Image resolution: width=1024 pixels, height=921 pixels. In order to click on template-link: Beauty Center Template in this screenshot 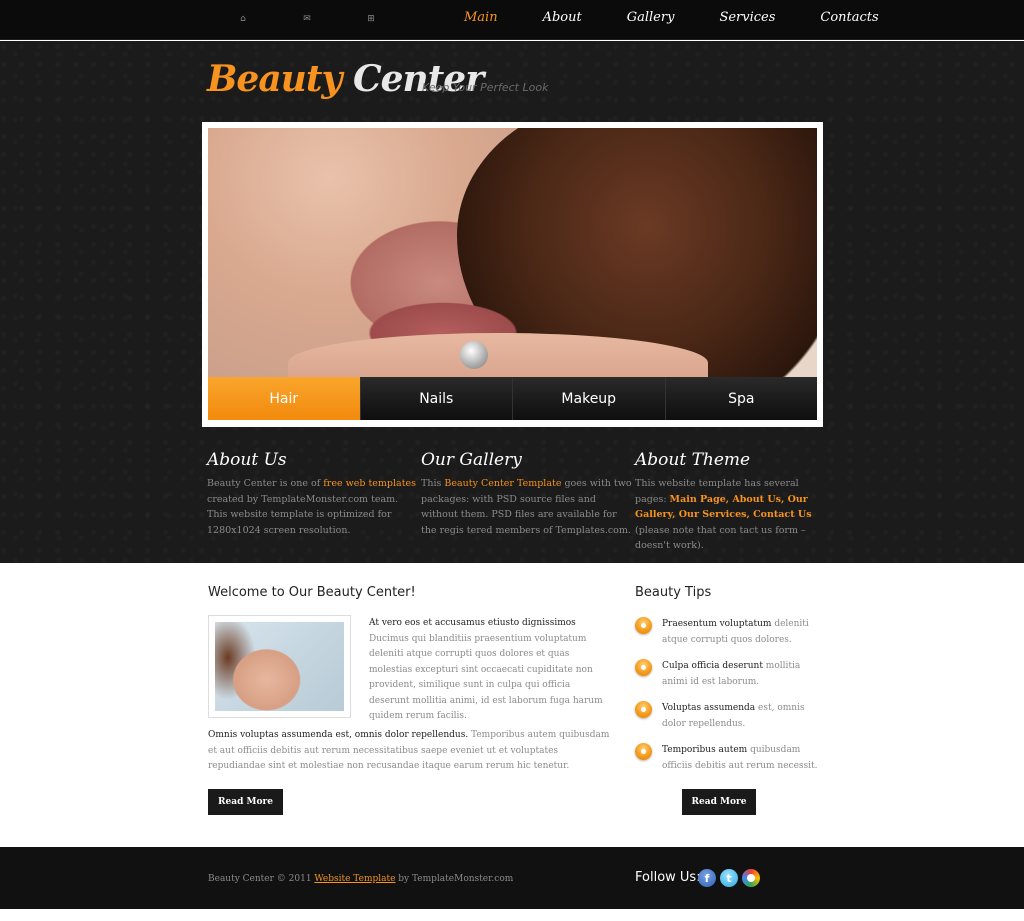, I will do `click(502, 483)`.